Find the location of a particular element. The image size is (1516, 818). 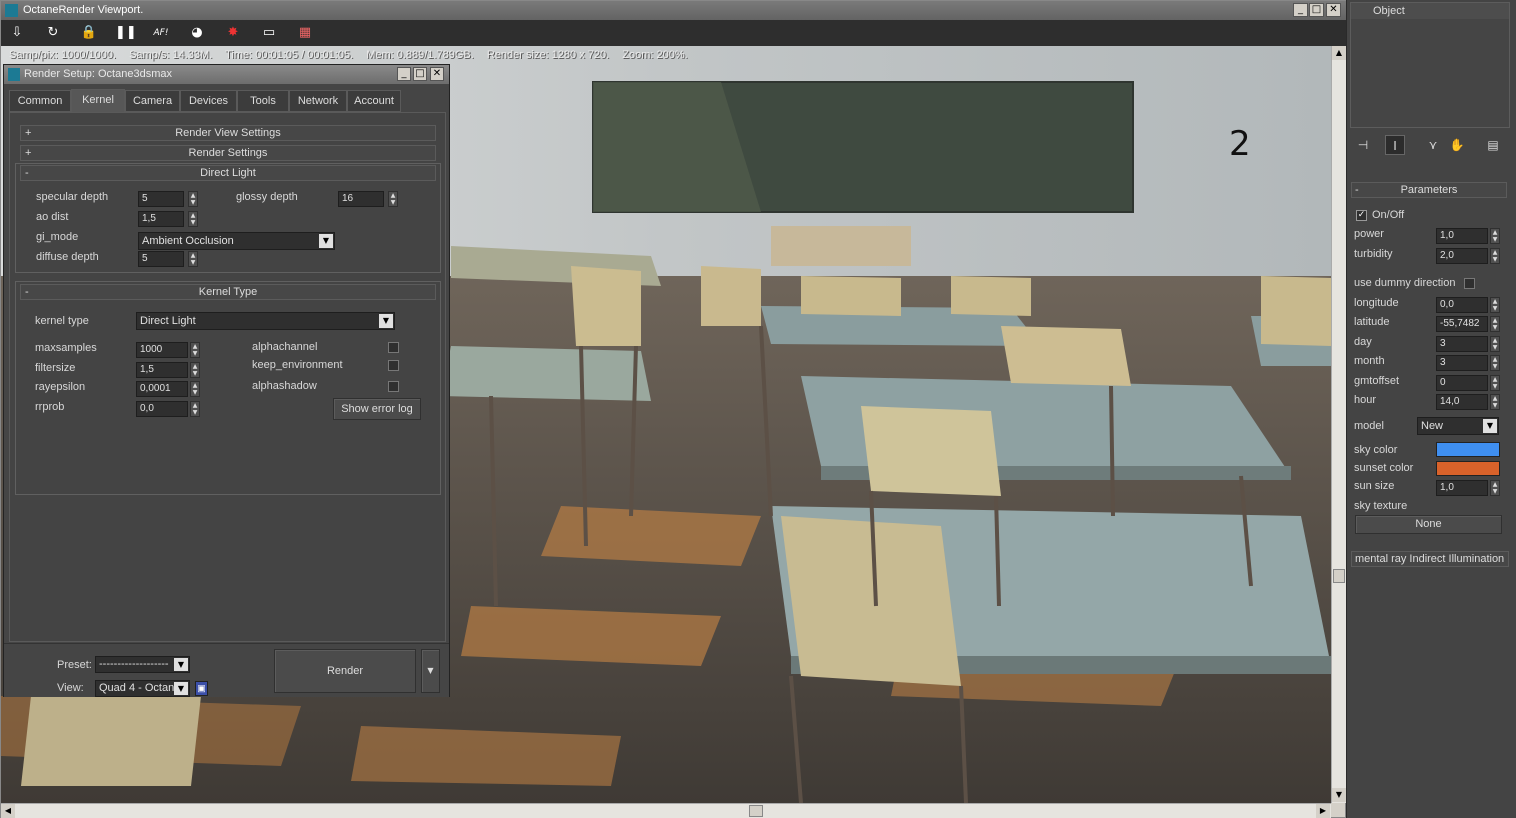

alphashadow-checkbox is located at coordinates (393, 386).